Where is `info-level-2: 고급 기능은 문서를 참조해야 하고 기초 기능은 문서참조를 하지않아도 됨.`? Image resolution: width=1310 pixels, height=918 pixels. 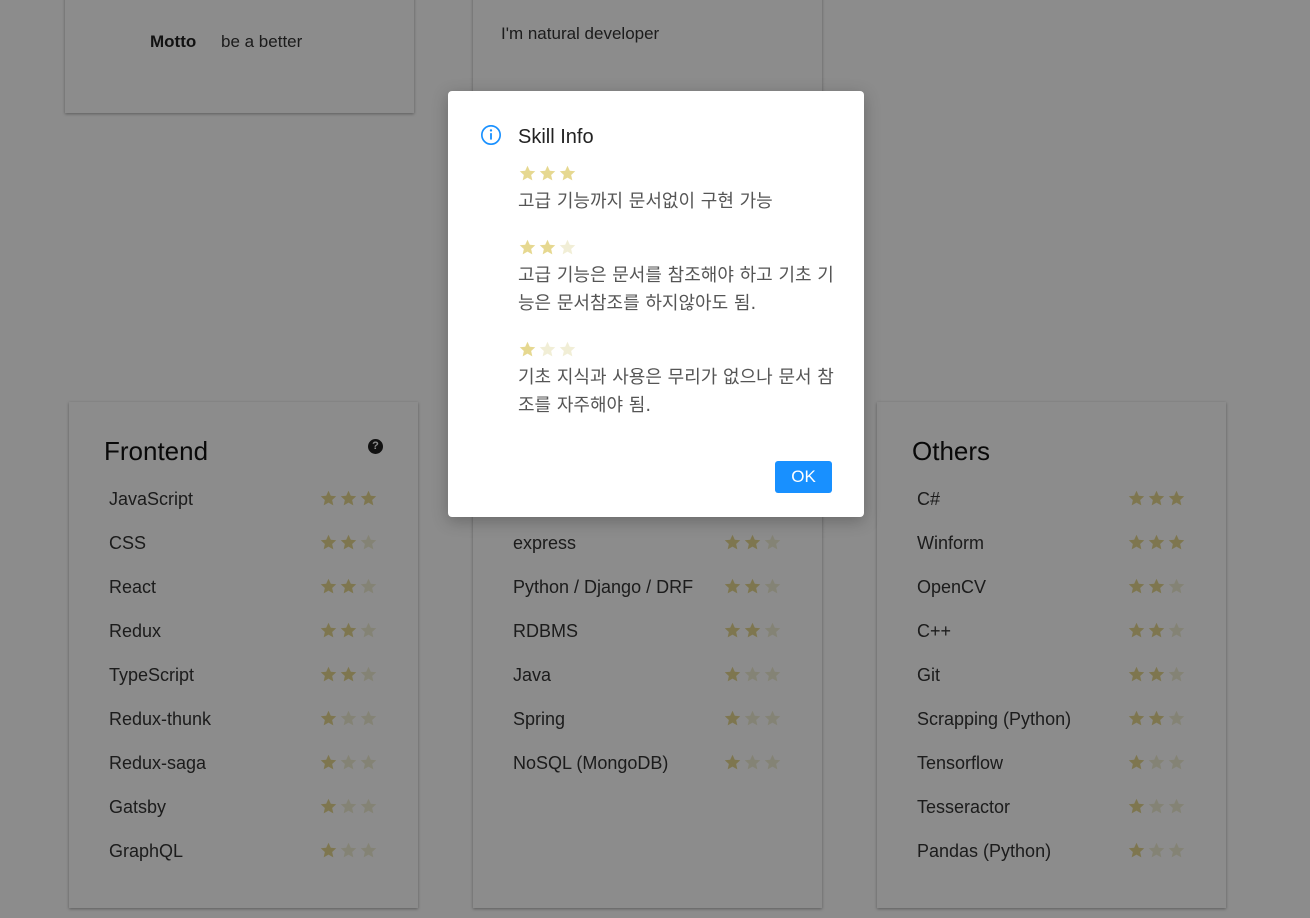 info-level-2: 고급 기능은 문서를 참조해야 하고 기초 기능은 문서참조를 하지않아도 됨. is located at coordinates (678, 278).